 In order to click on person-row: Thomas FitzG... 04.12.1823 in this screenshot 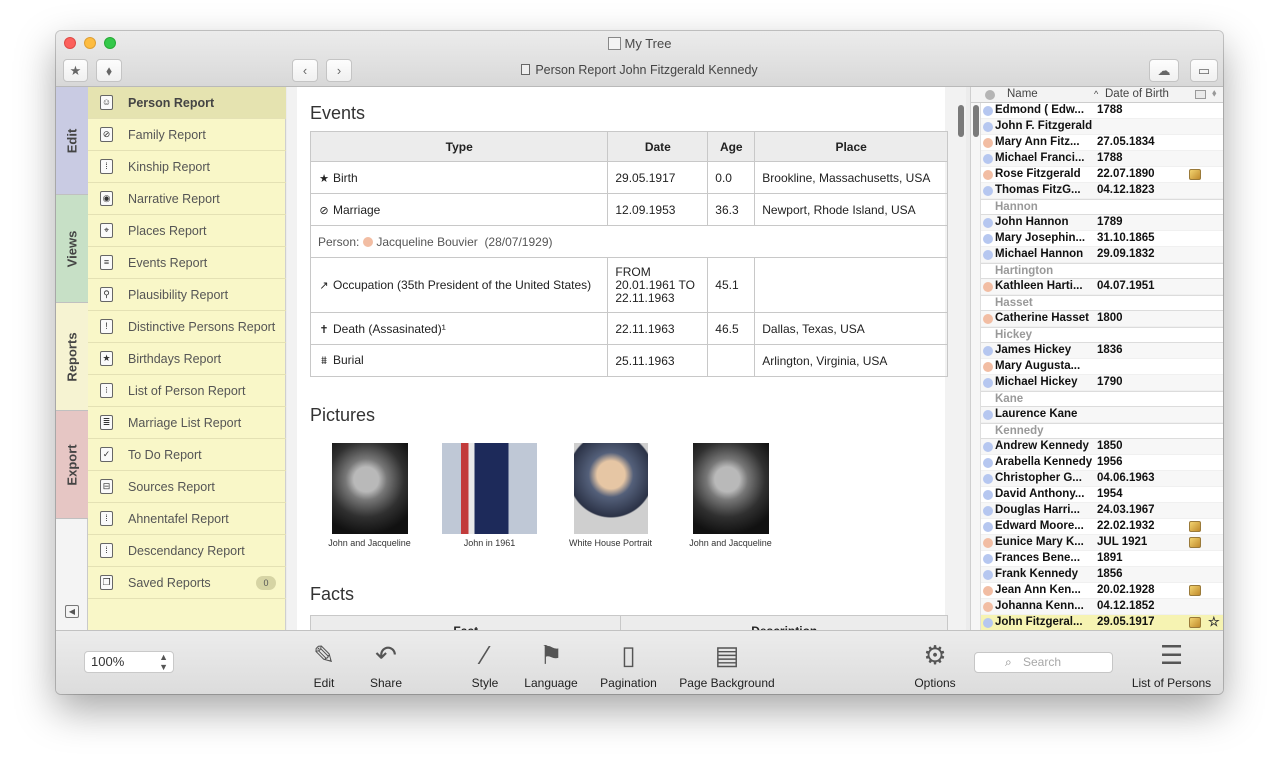, I will do `click(1102, 191)`.